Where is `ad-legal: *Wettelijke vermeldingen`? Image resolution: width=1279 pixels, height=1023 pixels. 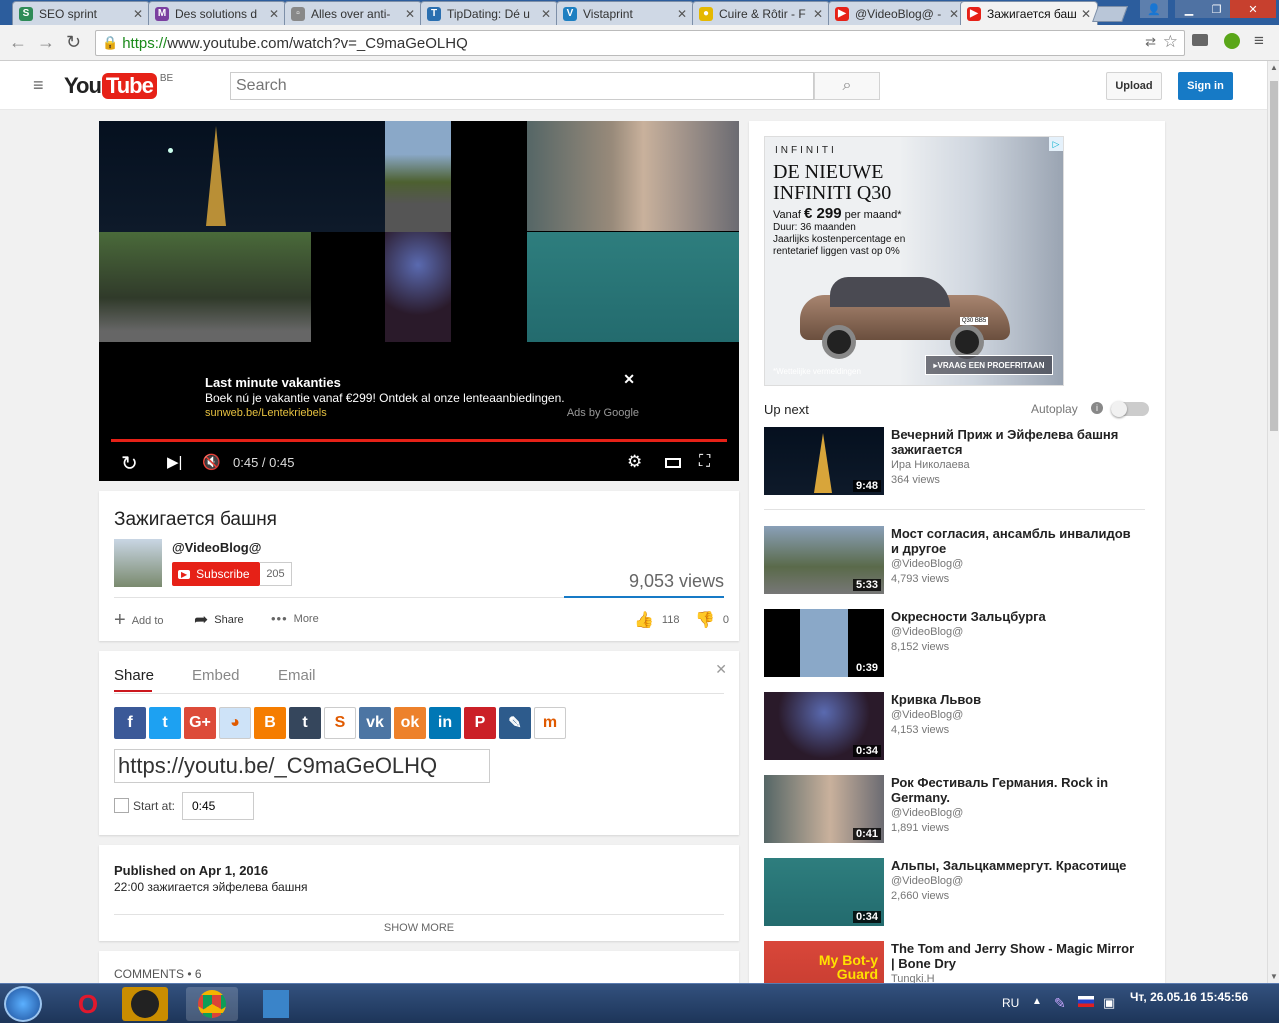 ad-legal: *Wettelijke vermeldingen is located at coordinates (817, 371).